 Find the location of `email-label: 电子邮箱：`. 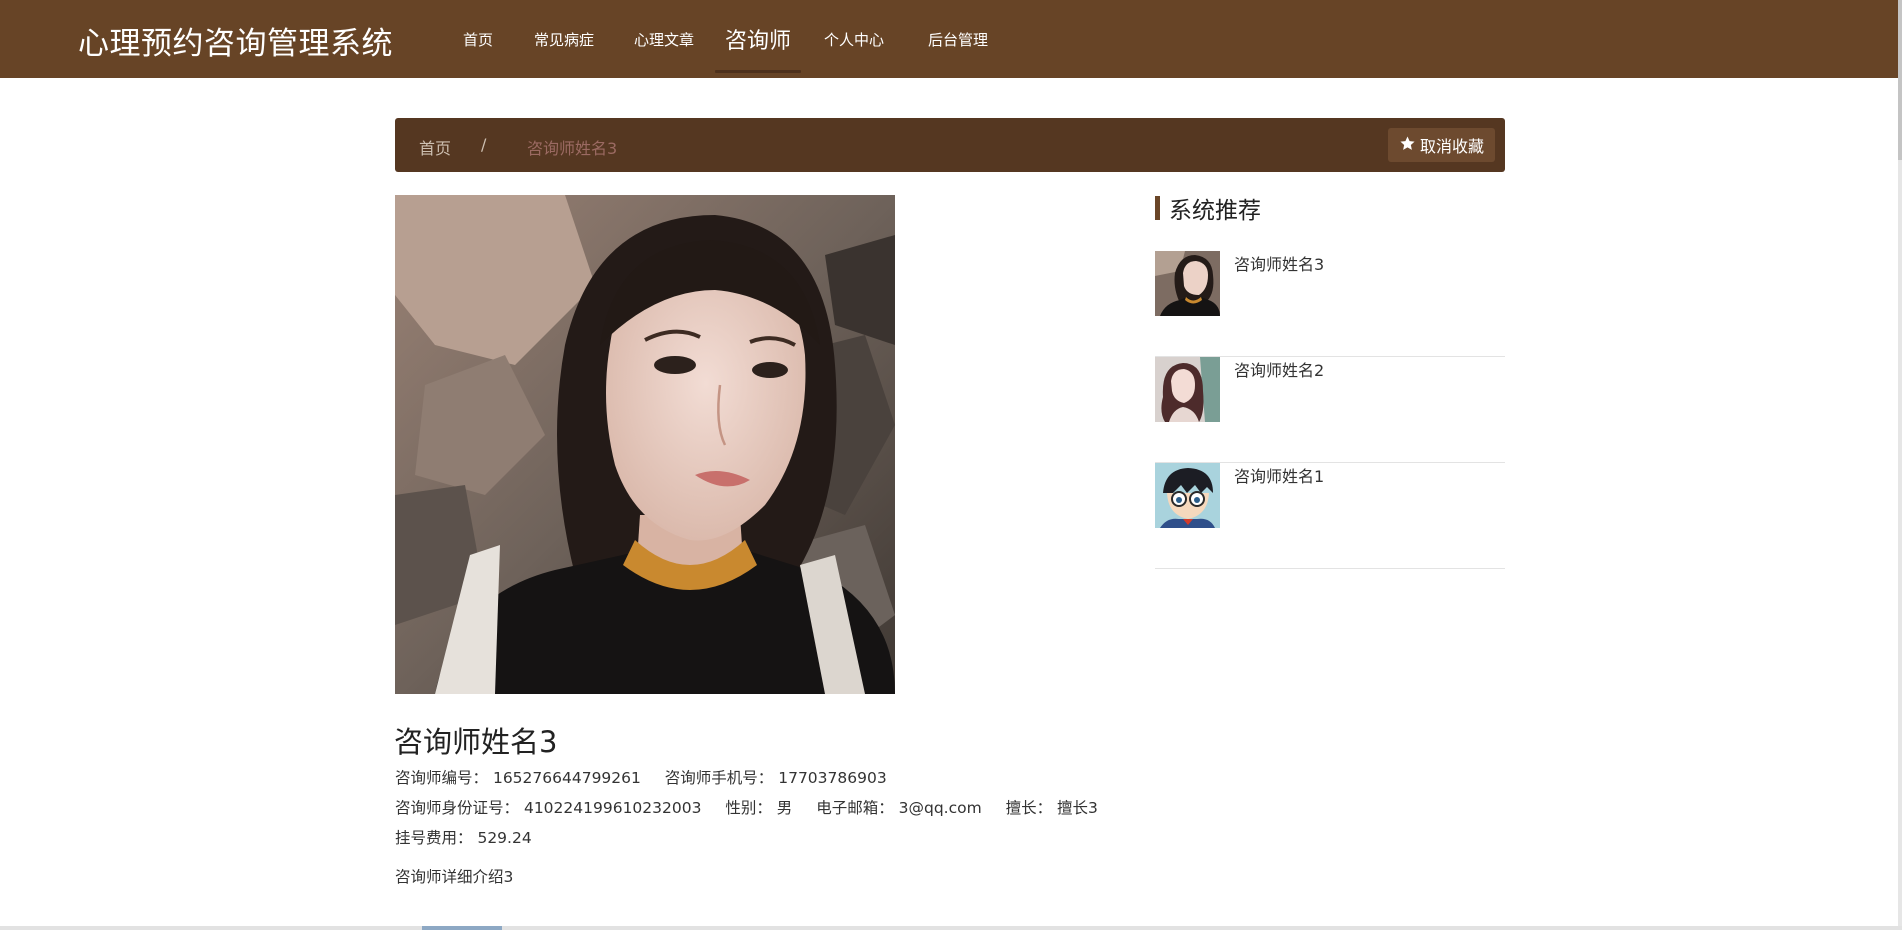

email-label: 电子邮箱： is located at coordinates (855, 808).